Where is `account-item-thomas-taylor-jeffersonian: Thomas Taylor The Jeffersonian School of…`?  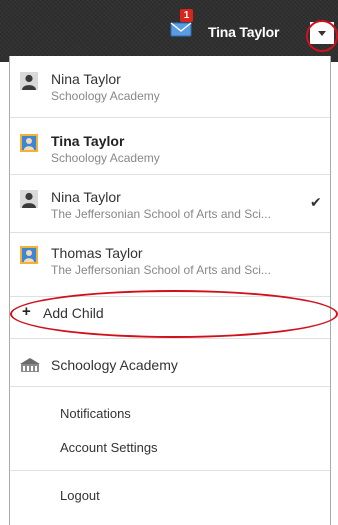 account-item-thomas-taylor-jeffersonian: Thomas Taylor The Jeffersonian School of… is located at coordinates (170, 263).